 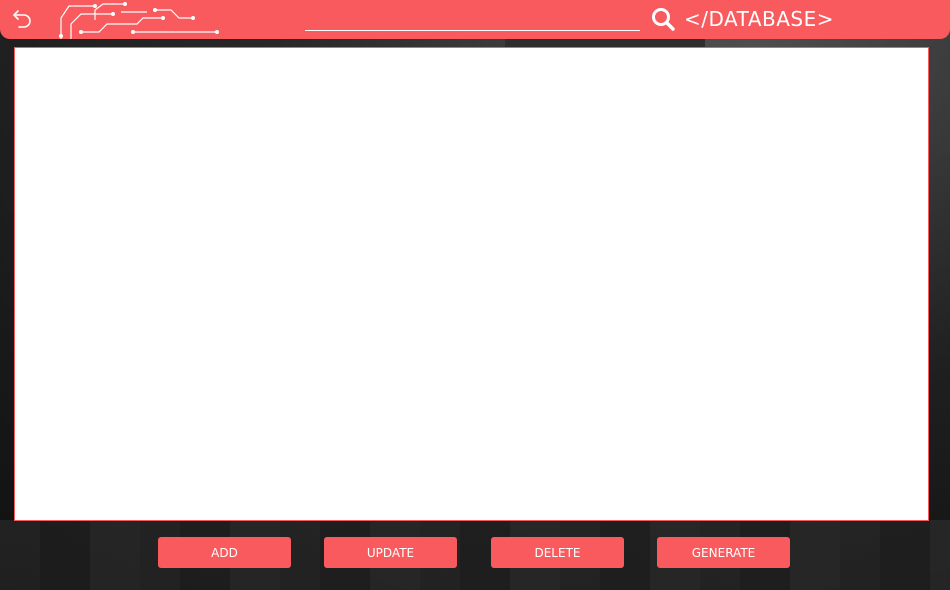 What do you see at coordinates (139, 20) in the screenshot?
I see `circuit-logo` at bounding box center [139, 20].